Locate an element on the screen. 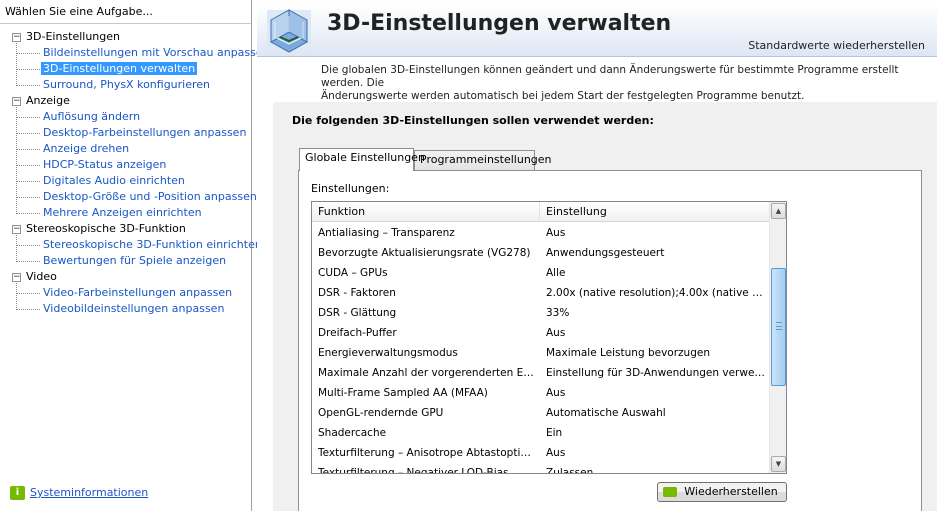 The image size is (937, 511). function-cell: Shadercache is located at coordinates (352, 433).